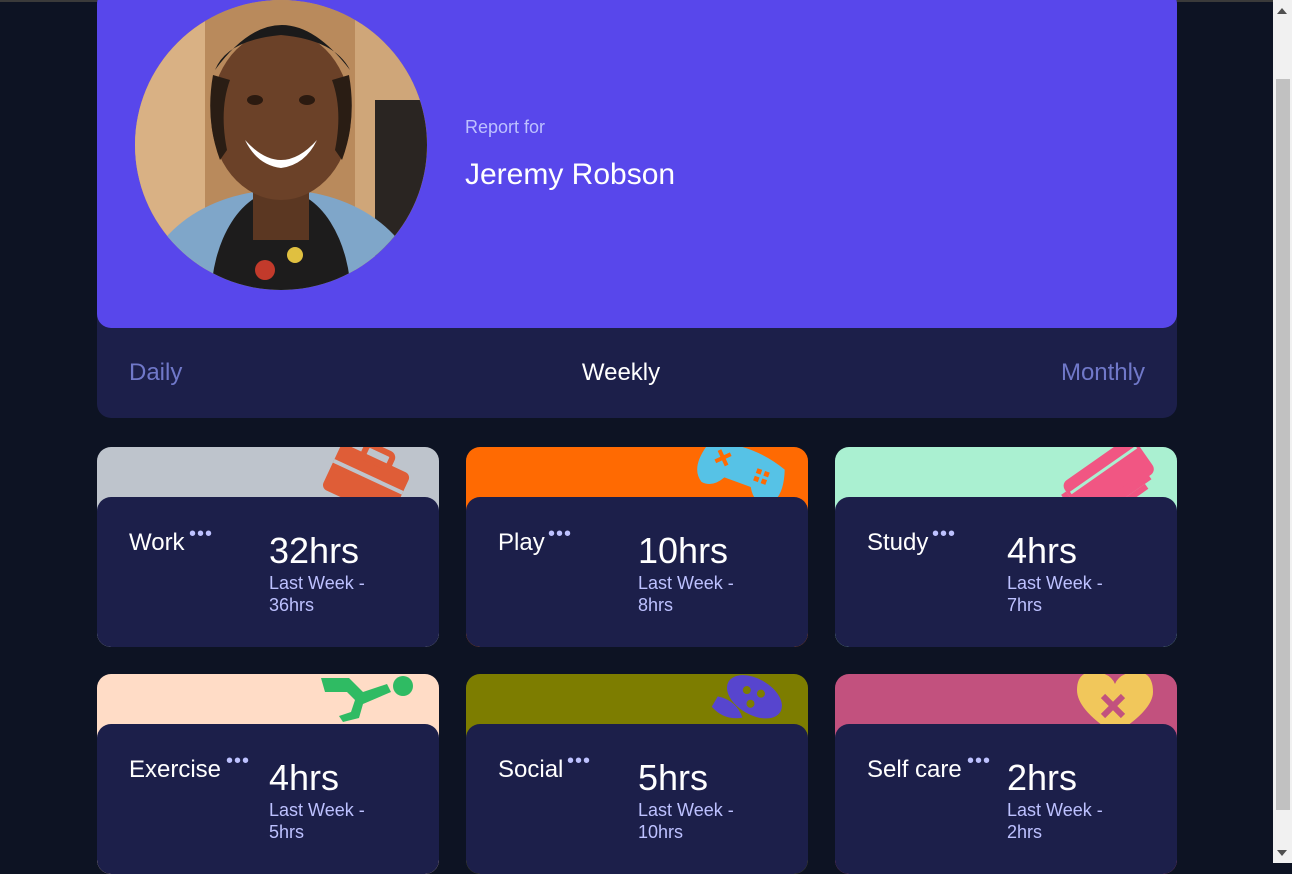  I want to click on previous-hours: Last Week - 2hrs, so click(1055, 821).